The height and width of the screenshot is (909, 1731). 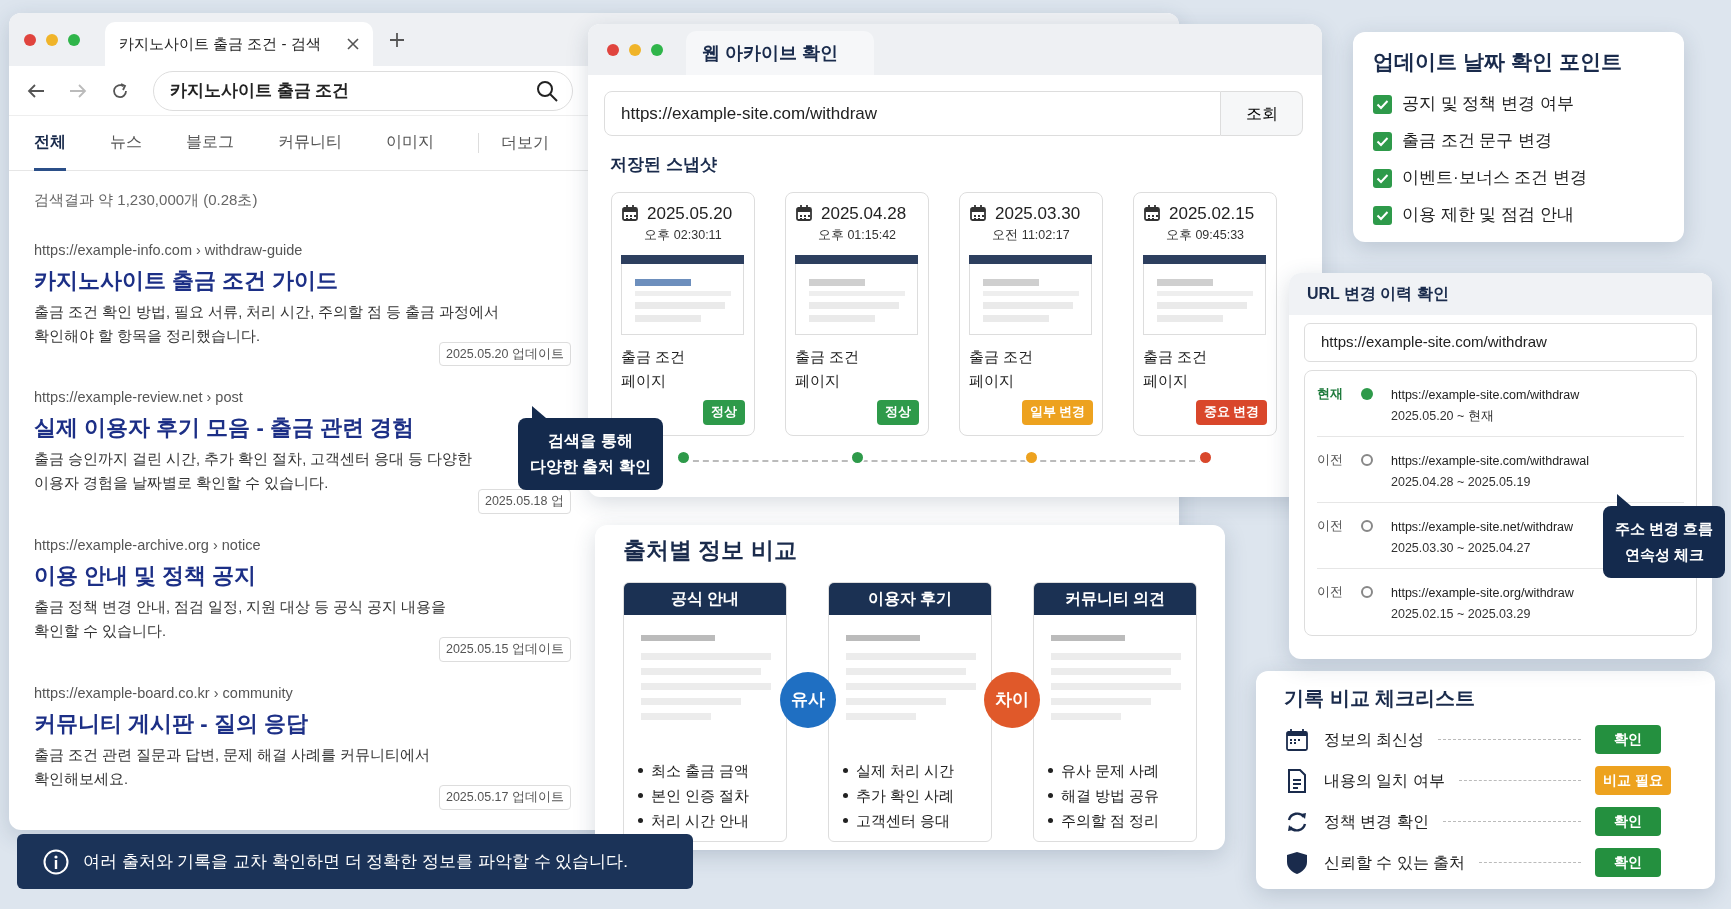 I want to click on plus-icon, so click(x=397, y=39).